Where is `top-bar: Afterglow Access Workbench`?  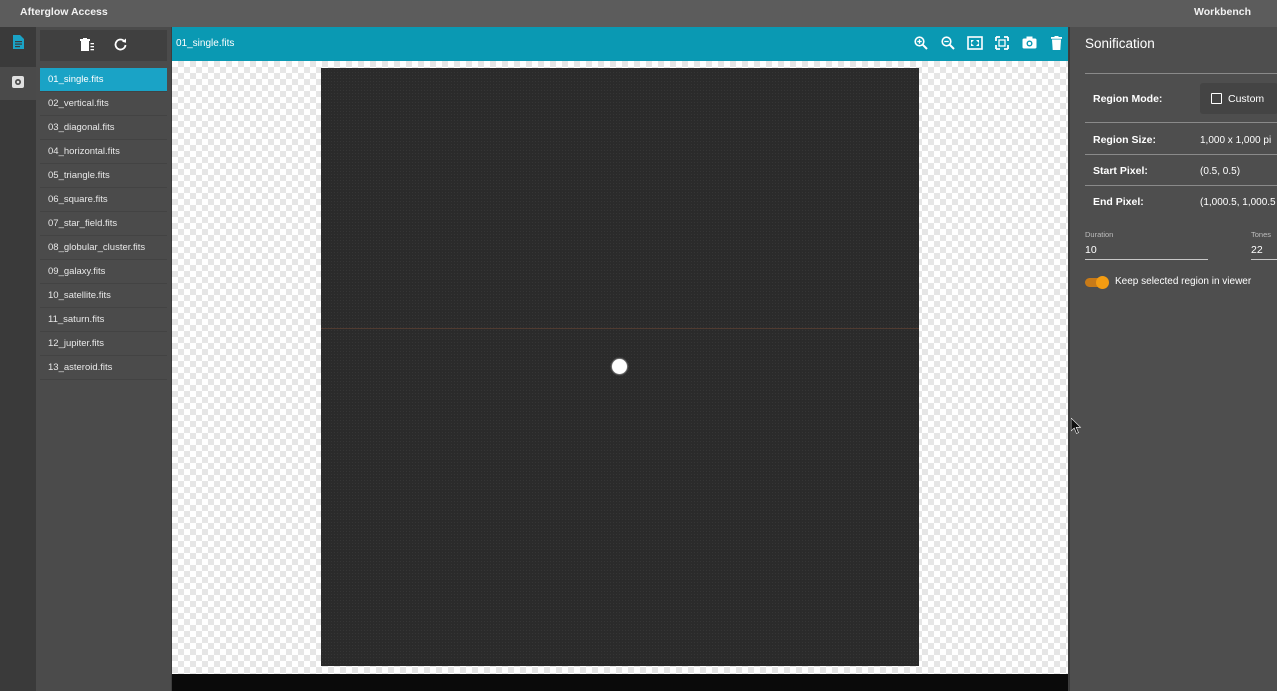
top-bar: Afterglow Access Workbench is located at coordinates (638, 13).